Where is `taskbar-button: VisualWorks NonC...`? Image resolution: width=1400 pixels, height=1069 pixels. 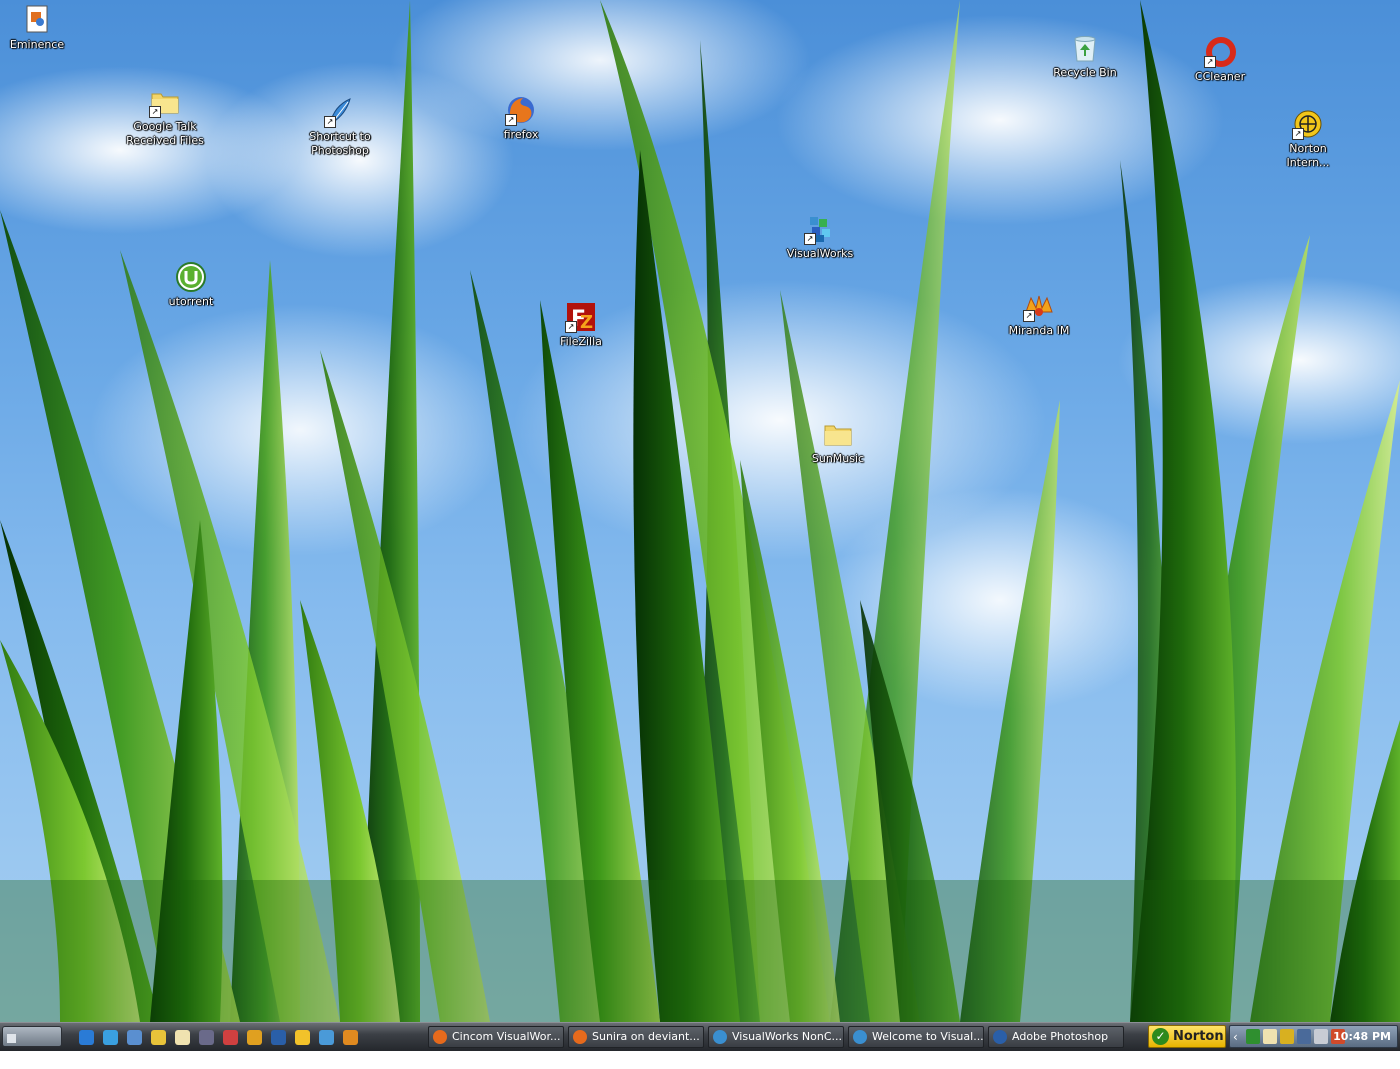
taskbar-button: VisualWorks NonC... is located at coordinates (776, 1037).